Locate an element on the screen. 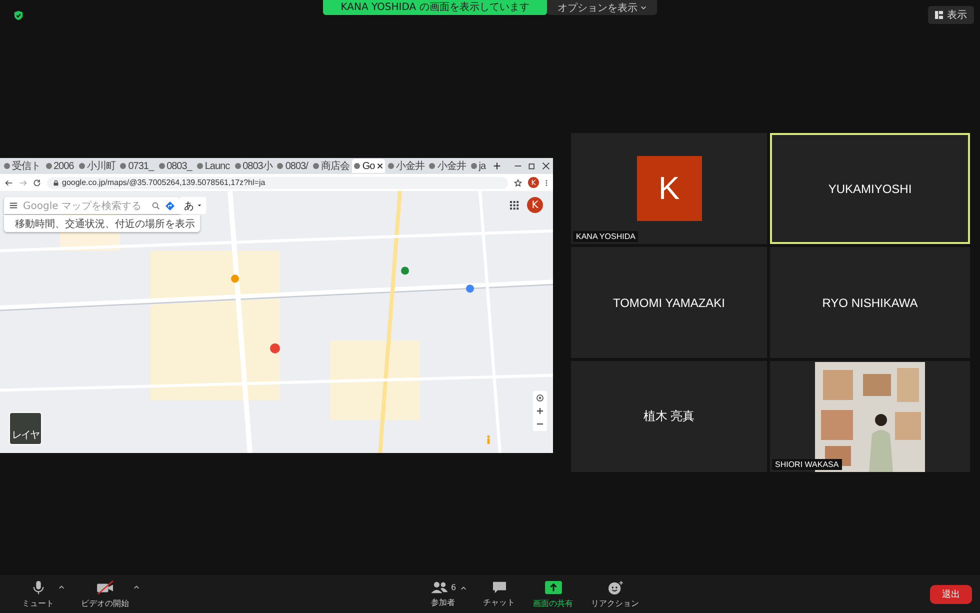 The height and width of the screenshot is (613, 980). chat-bubble-icon is located at coordinates (499, 587).